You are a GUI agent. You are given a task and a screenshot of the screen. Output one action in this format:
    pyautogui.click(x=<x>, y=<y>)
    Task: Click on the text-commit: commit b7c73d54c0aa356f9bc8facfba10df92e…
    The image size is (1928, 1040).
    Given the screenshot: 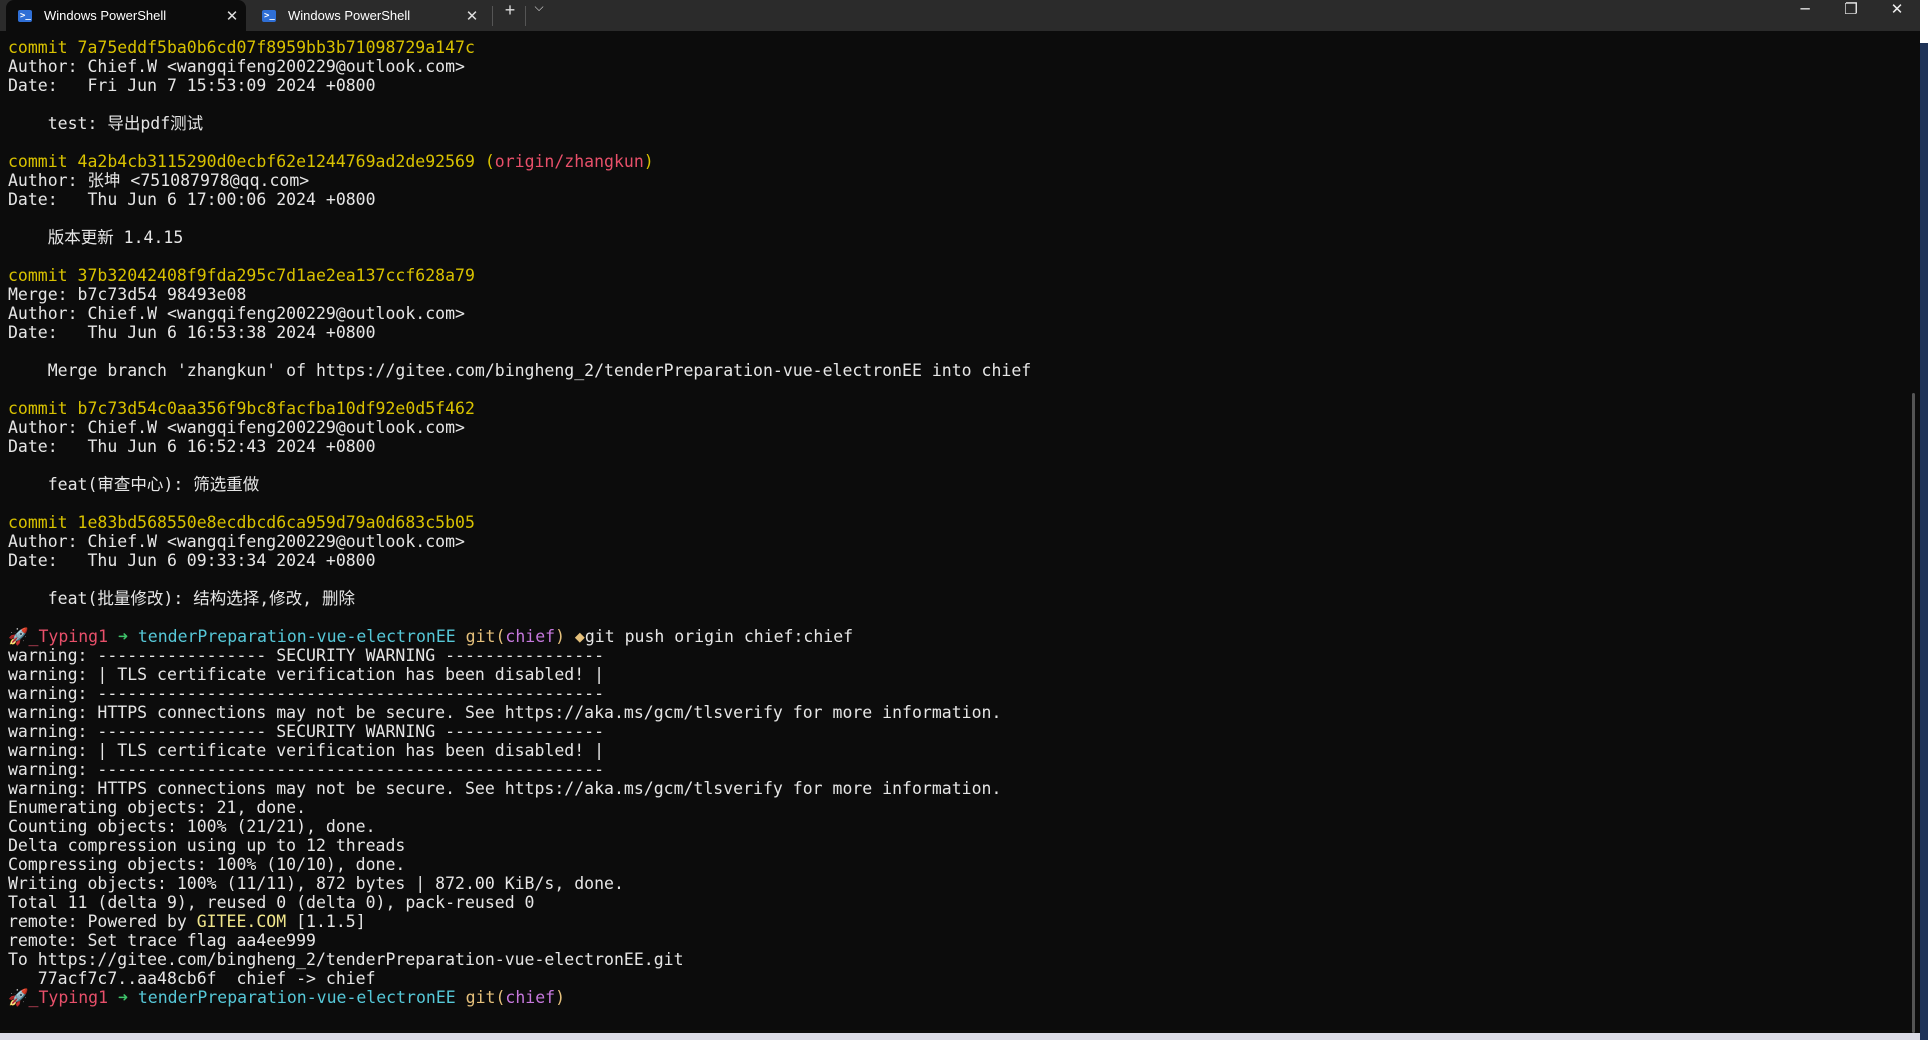 What is the action you would take?
    pyautogui.click(x=241, y=408)
    